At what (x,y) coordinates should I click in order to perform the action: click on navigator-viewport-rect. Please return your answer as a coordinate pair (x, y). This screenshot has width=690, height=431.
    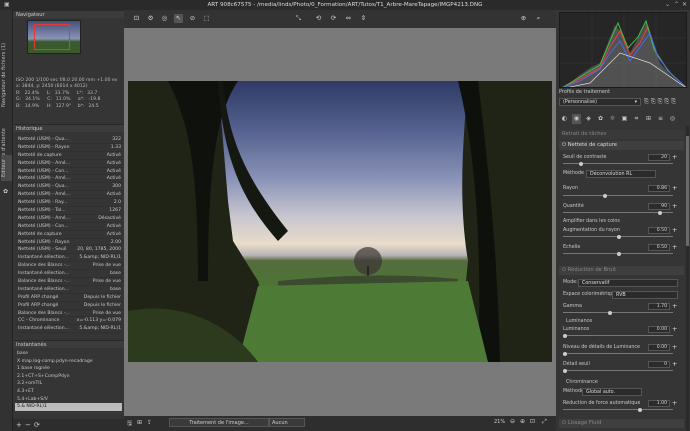
    Looking at the image, I should click on (52, 37).